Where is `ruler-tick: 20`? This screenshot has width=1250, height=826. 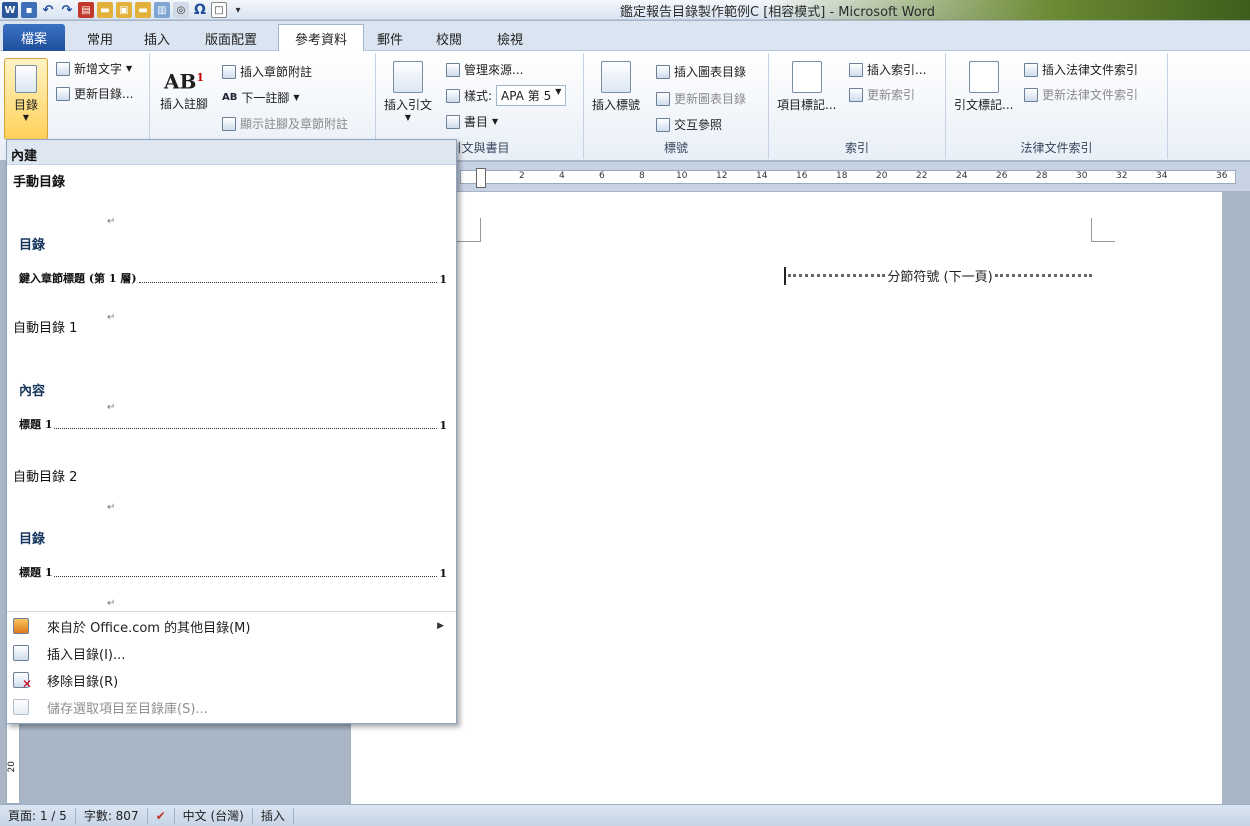
ruler-tick: 20 is located at coordinates (882, 176).